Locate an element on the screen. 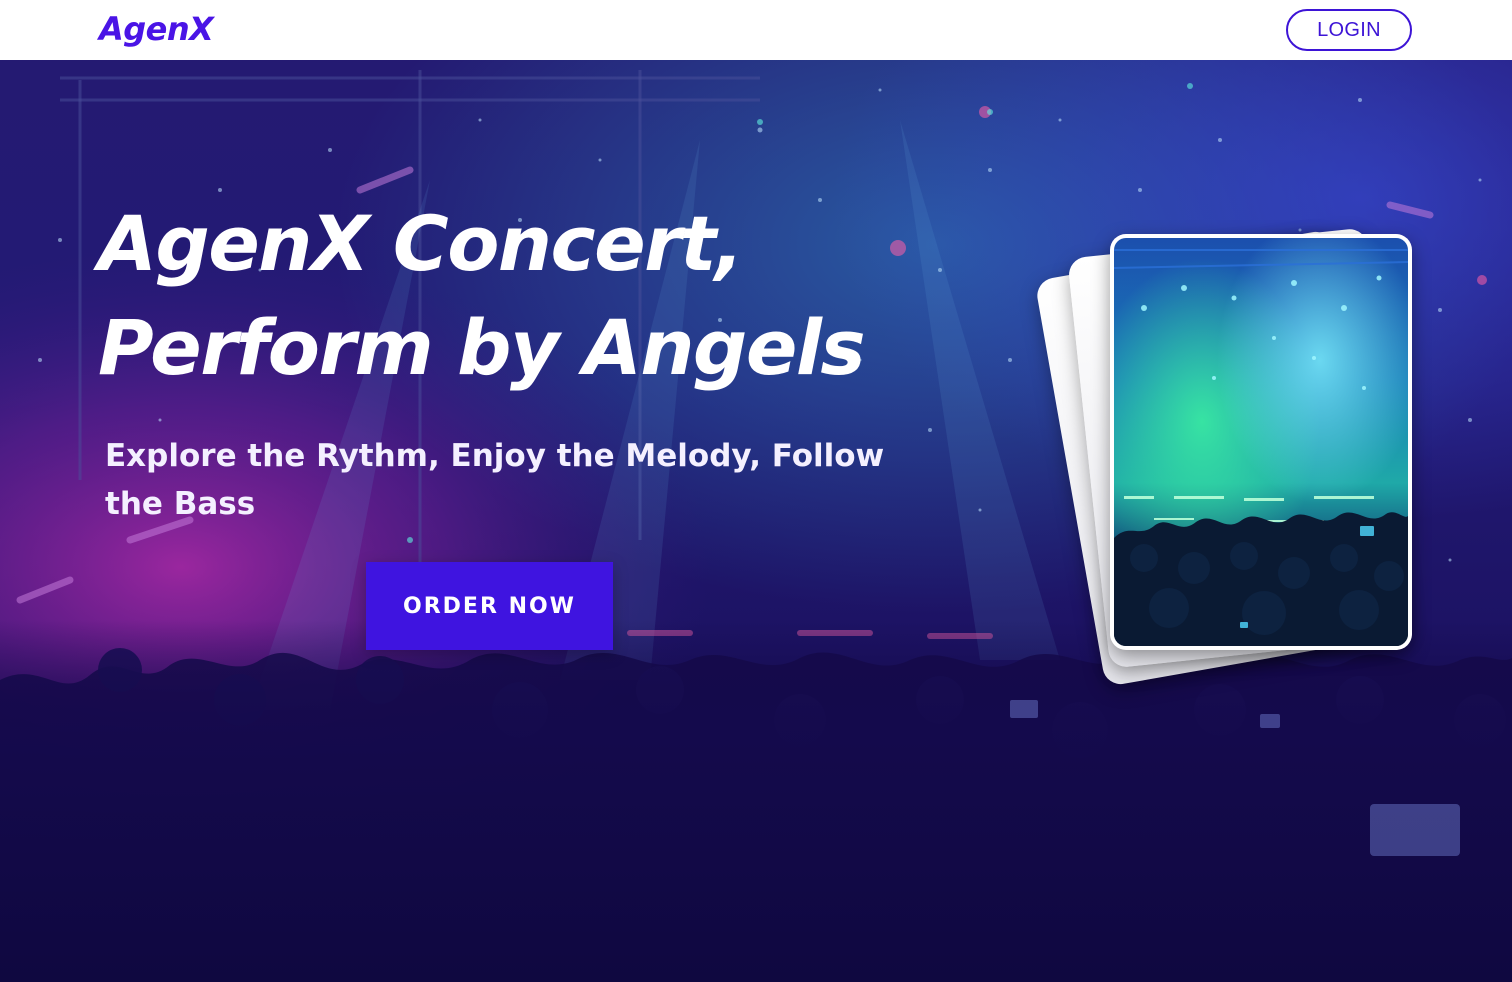  concert-crowd-photo is located at coordinates (1261, 442).